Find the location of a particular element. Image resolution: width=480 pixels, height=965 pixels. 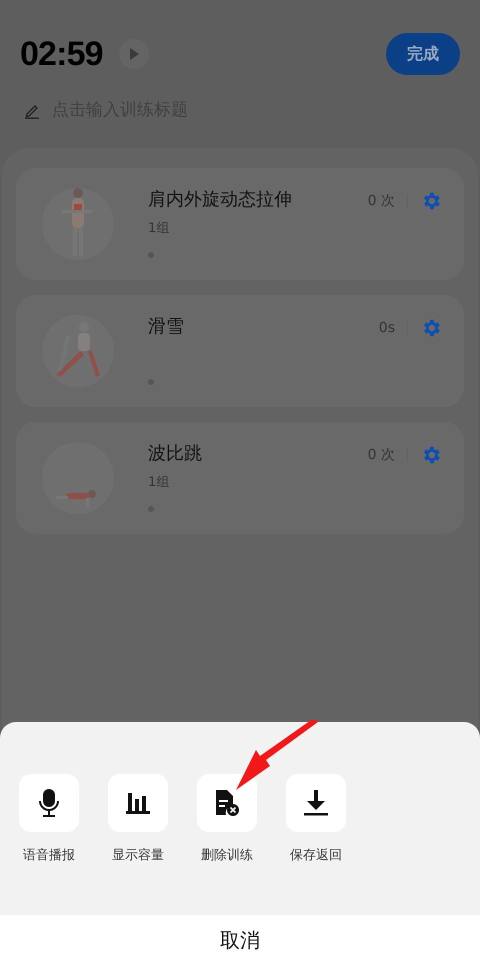

bar-chart-icon is located at coordinates (138, 803).